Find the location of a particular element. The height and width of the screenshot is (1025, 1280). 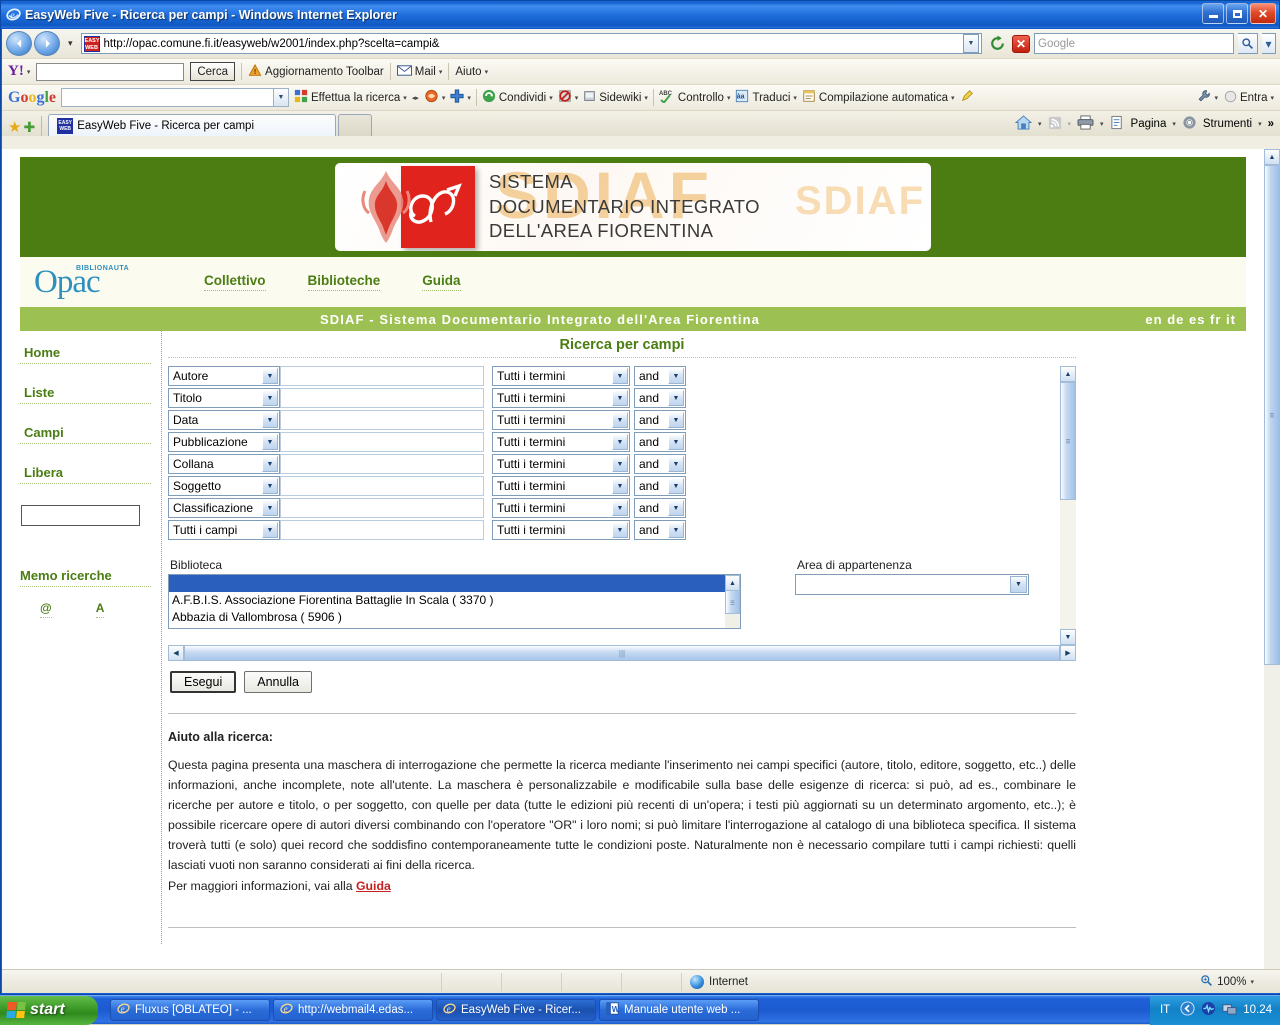

field-select-0: Autore▼ is located at coordinates (224, 376).